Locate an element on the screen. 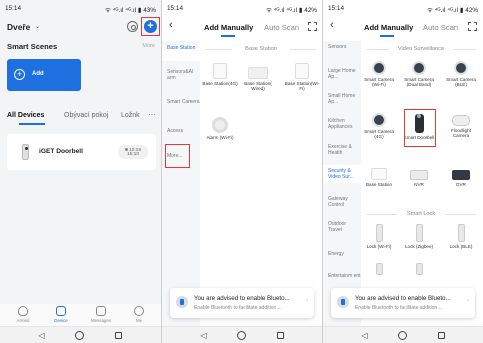 The height and width of the screenshot is (343, 483). add-scene-label: Add is located at coordinates (38, 74).